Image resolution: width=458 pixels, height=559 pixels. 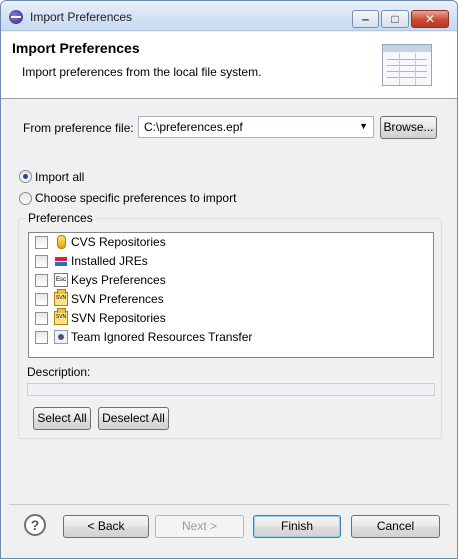 I want to click on list-item: Esc Keys Preferences, so click(x=229, y=280).